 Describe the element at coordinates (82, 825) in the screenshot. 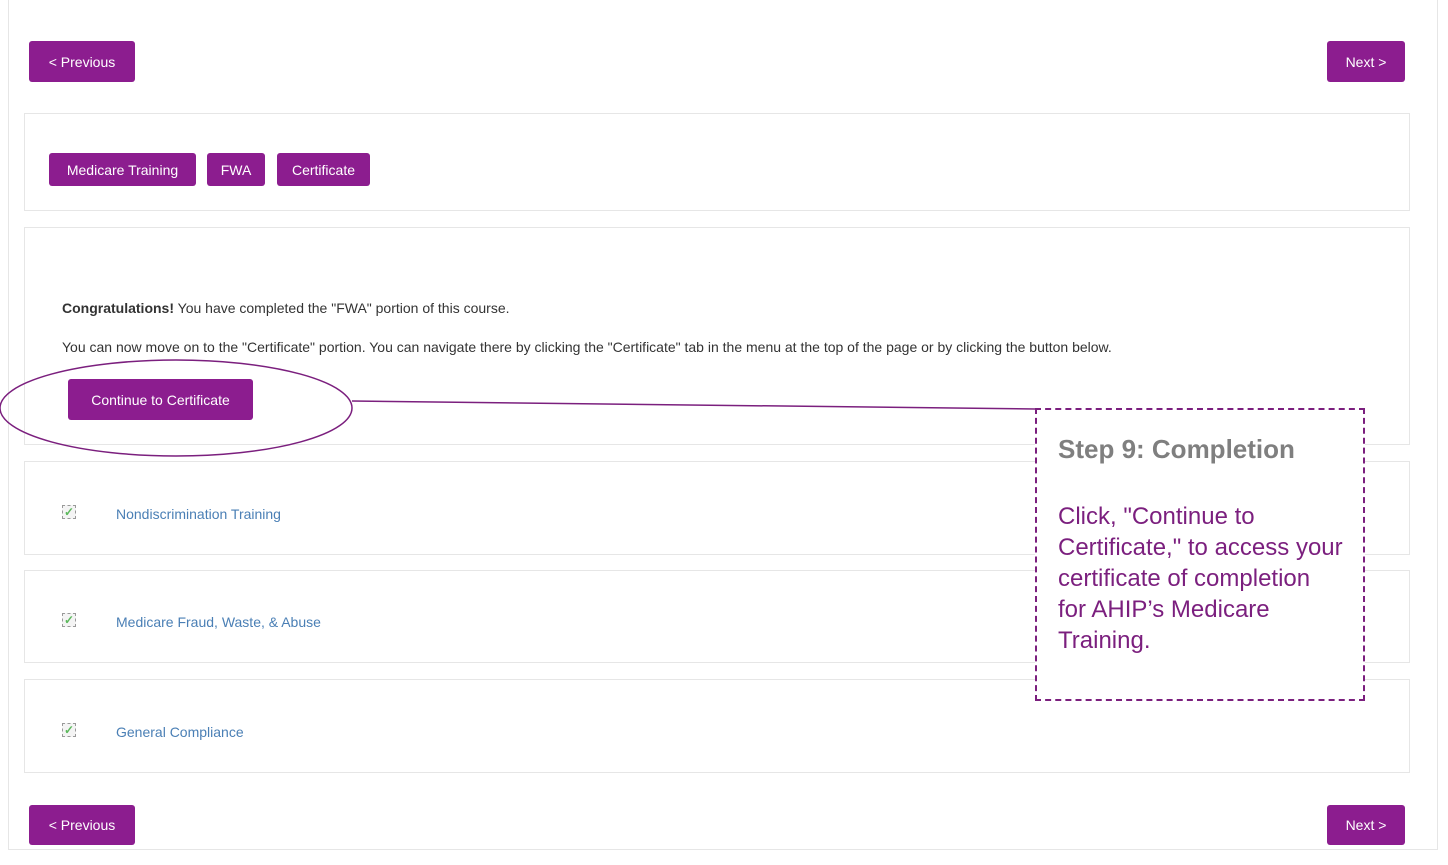

I see `previous-button-bottom: < Previous` at that location.